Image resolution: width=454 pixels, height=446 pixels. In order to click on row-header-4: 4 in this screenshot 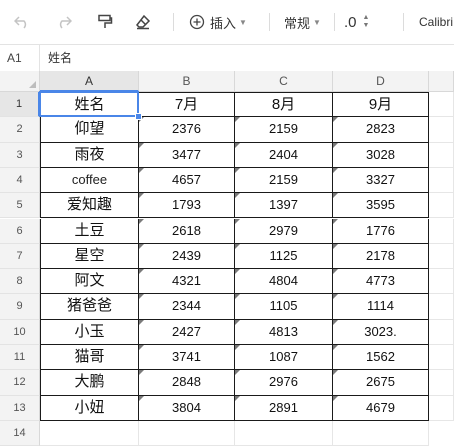, I will do `click(20, 180)`.